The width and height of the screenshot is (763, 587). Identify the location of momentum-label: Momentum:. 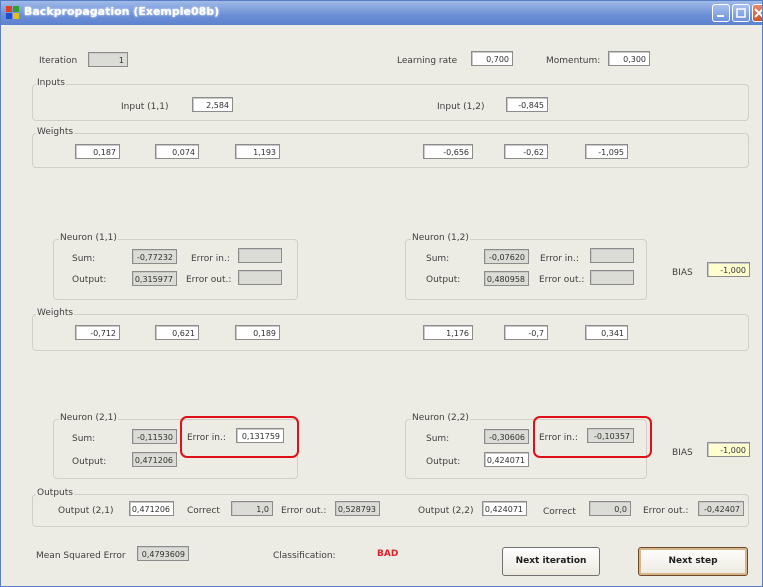
(573, 61).